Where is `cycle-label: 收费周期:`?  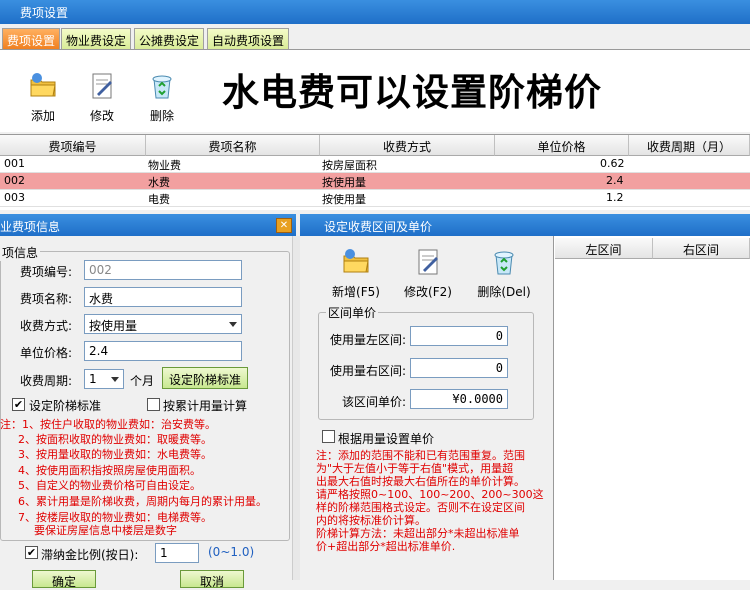 cycle-label: 收费周期: is located at coordinates (46, 381).